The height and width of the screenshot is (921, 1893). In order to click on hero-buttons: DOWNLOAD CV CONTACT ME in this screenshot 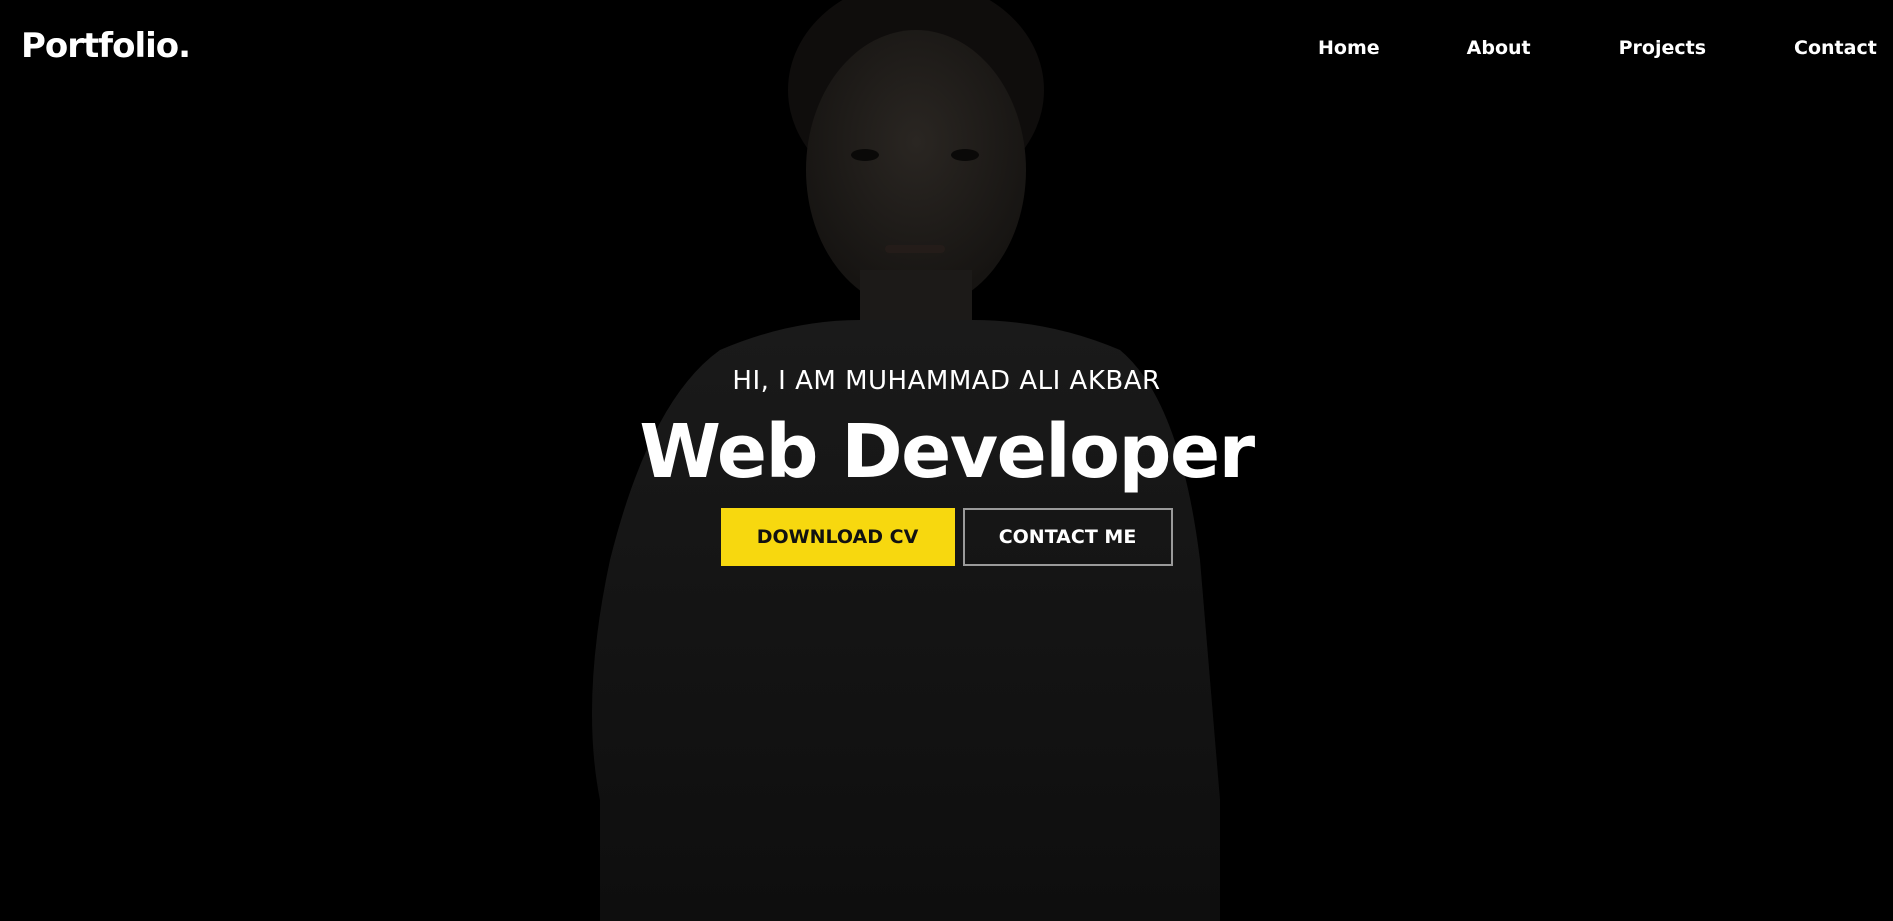, I will do `click(946, 537)`.